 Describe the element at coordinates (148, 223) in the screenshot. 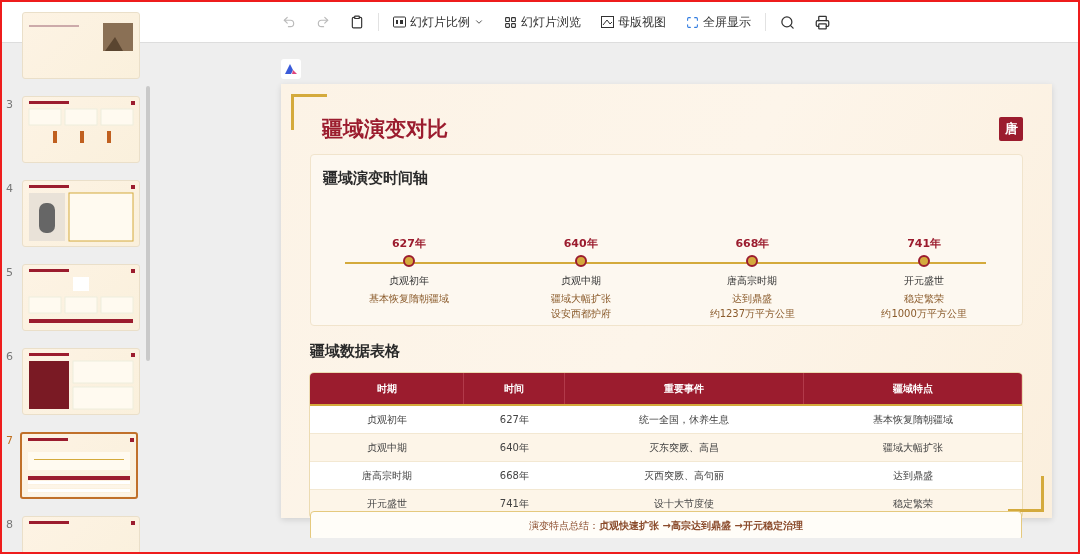

I see `scrollbar` at that location.